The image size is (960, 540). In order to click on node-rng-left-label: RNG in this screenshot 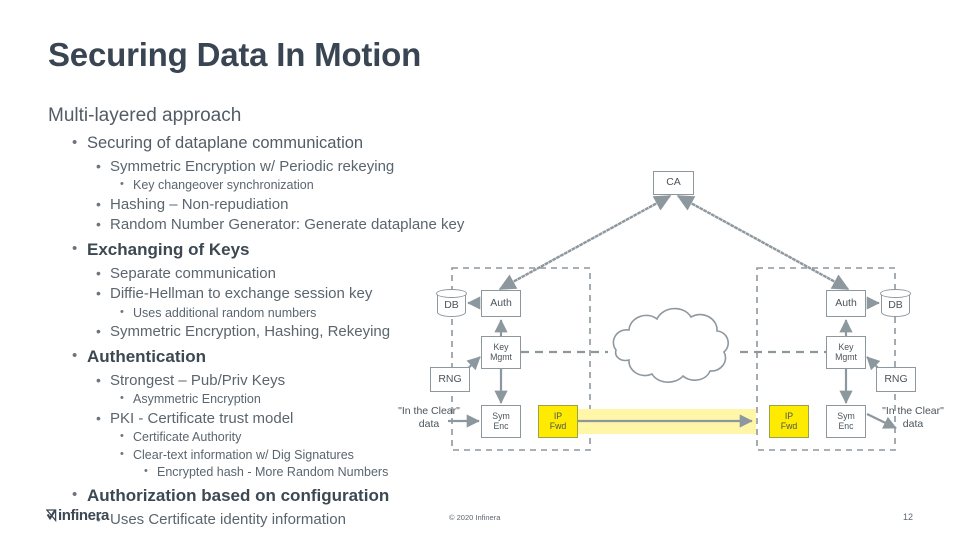, I will do `click(450, 378)`.